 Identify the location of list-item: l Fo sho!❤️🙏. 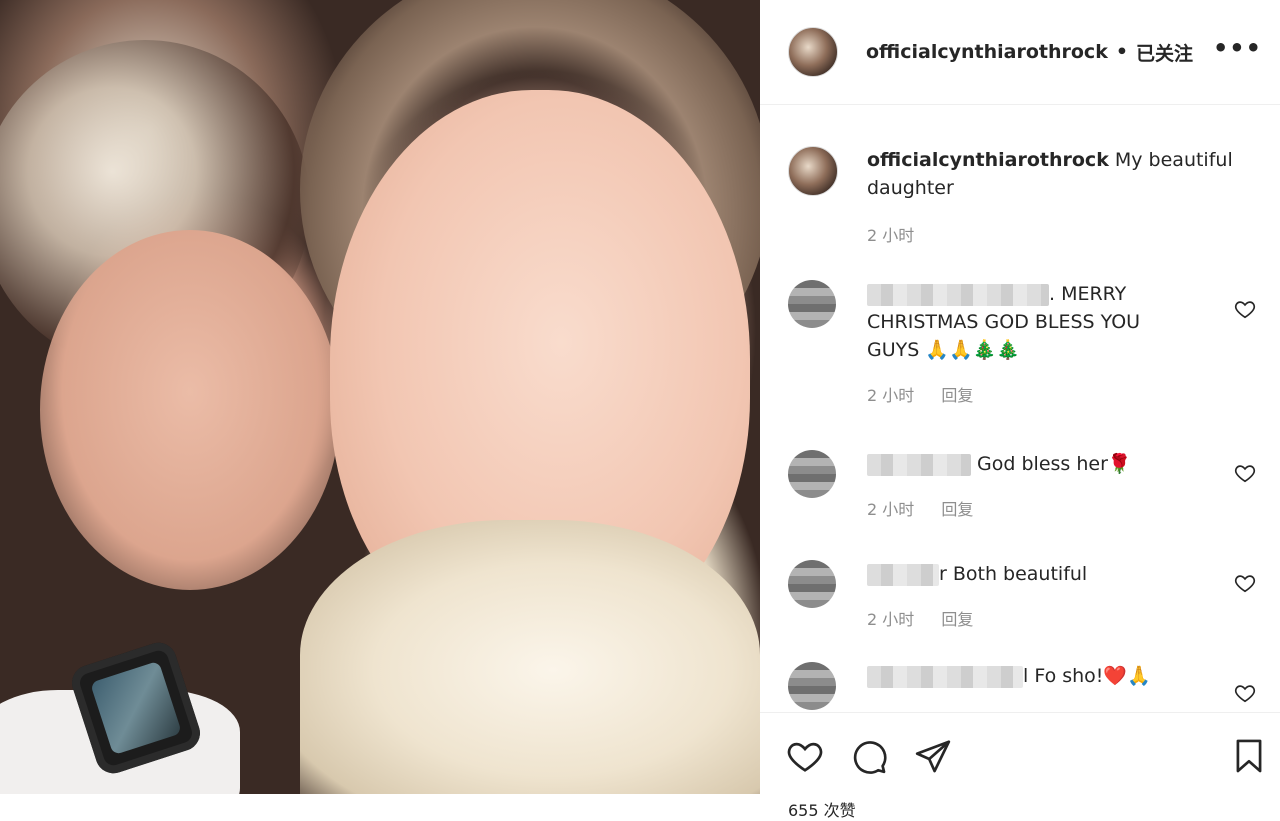
(1023, 686).